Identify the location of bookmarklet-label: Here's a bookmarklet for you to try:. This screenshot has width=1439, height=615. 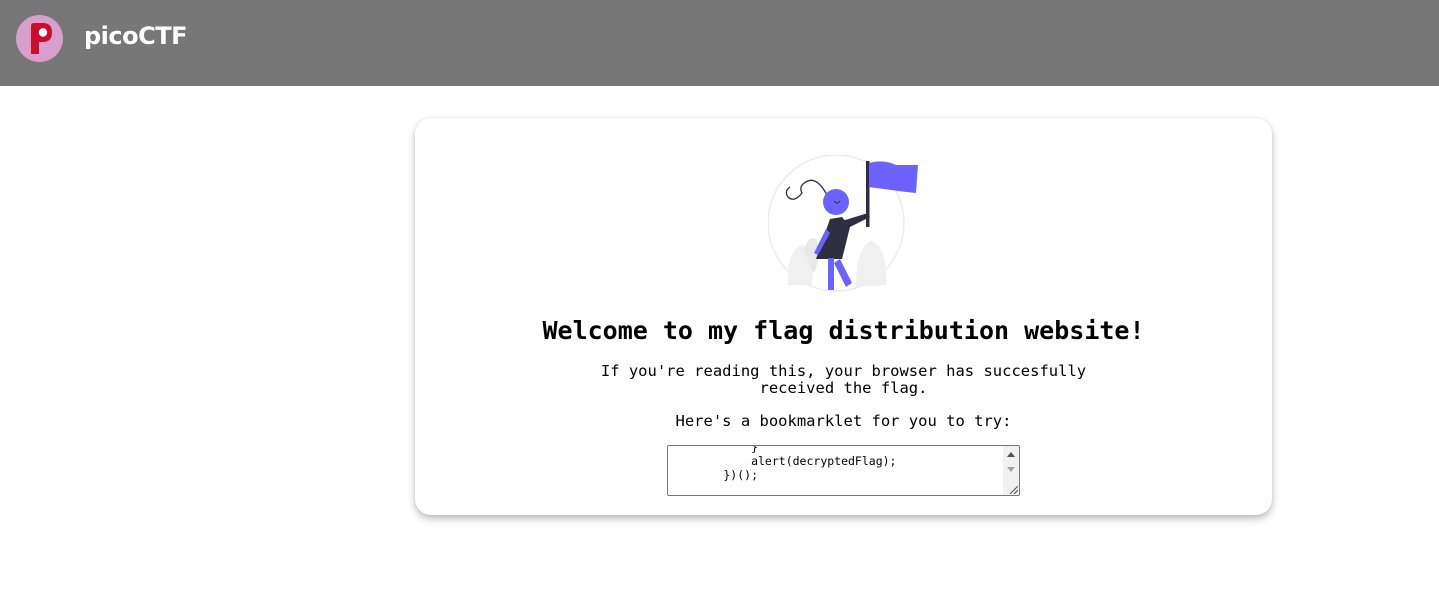
(843, 421).